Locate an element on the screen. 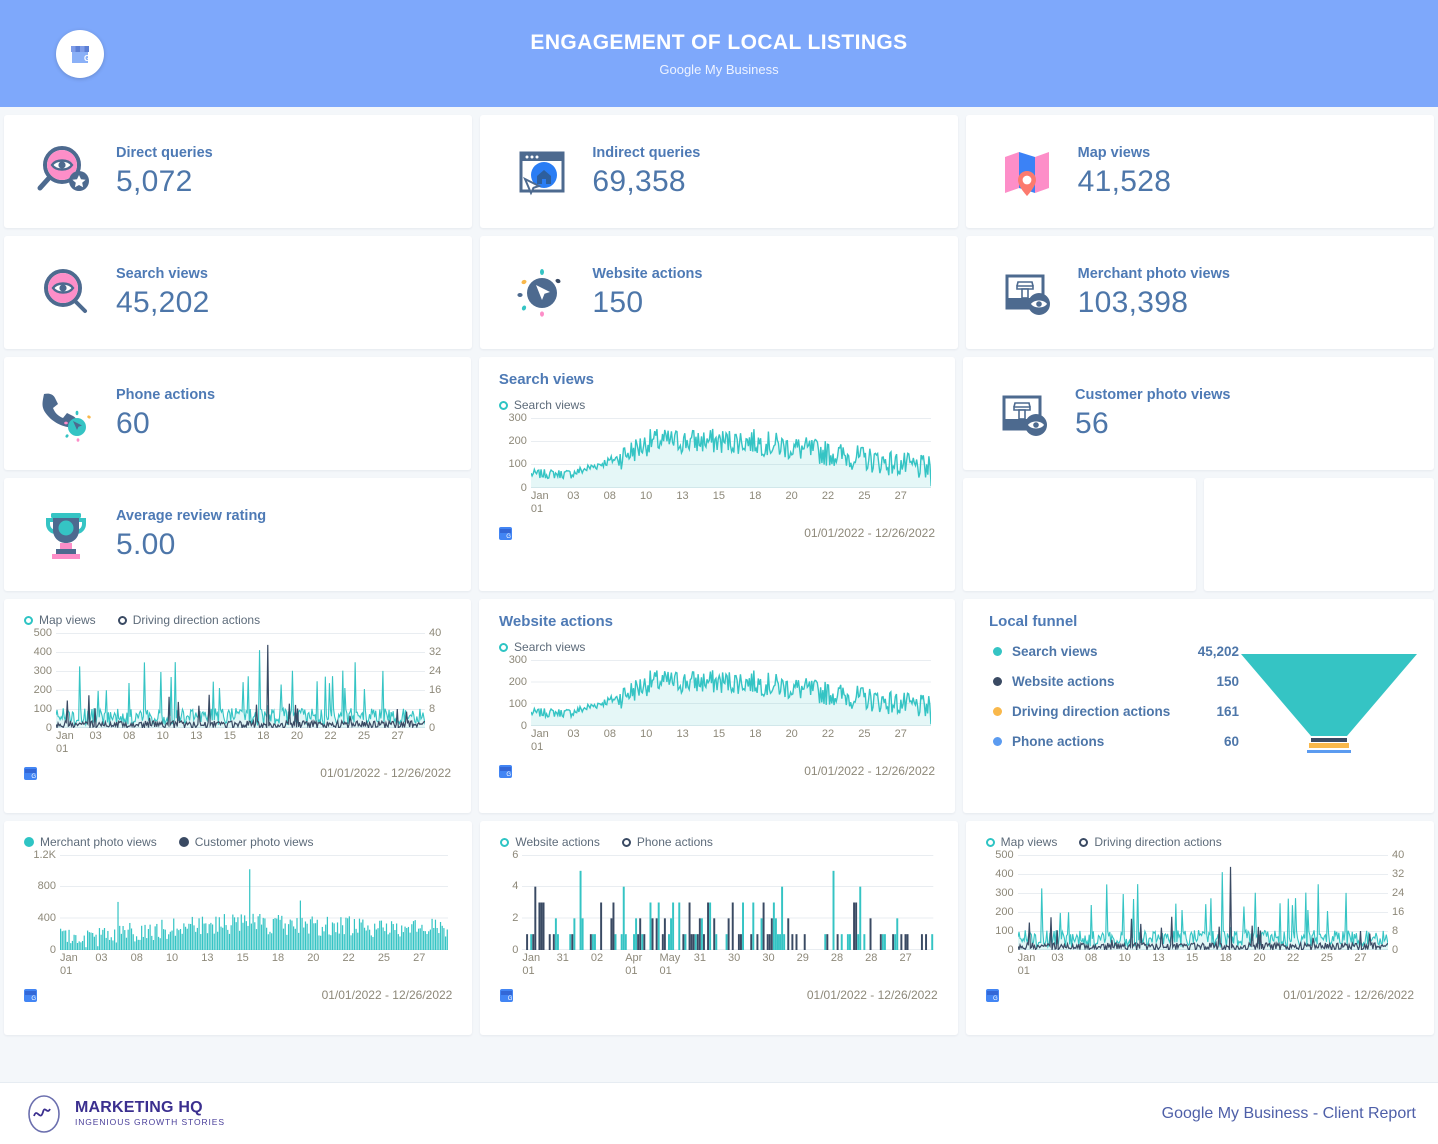 This screenshot has height=1144, width=1438. y-axis: 1.2K 800 400 0 is located at coordinates (42, 902).